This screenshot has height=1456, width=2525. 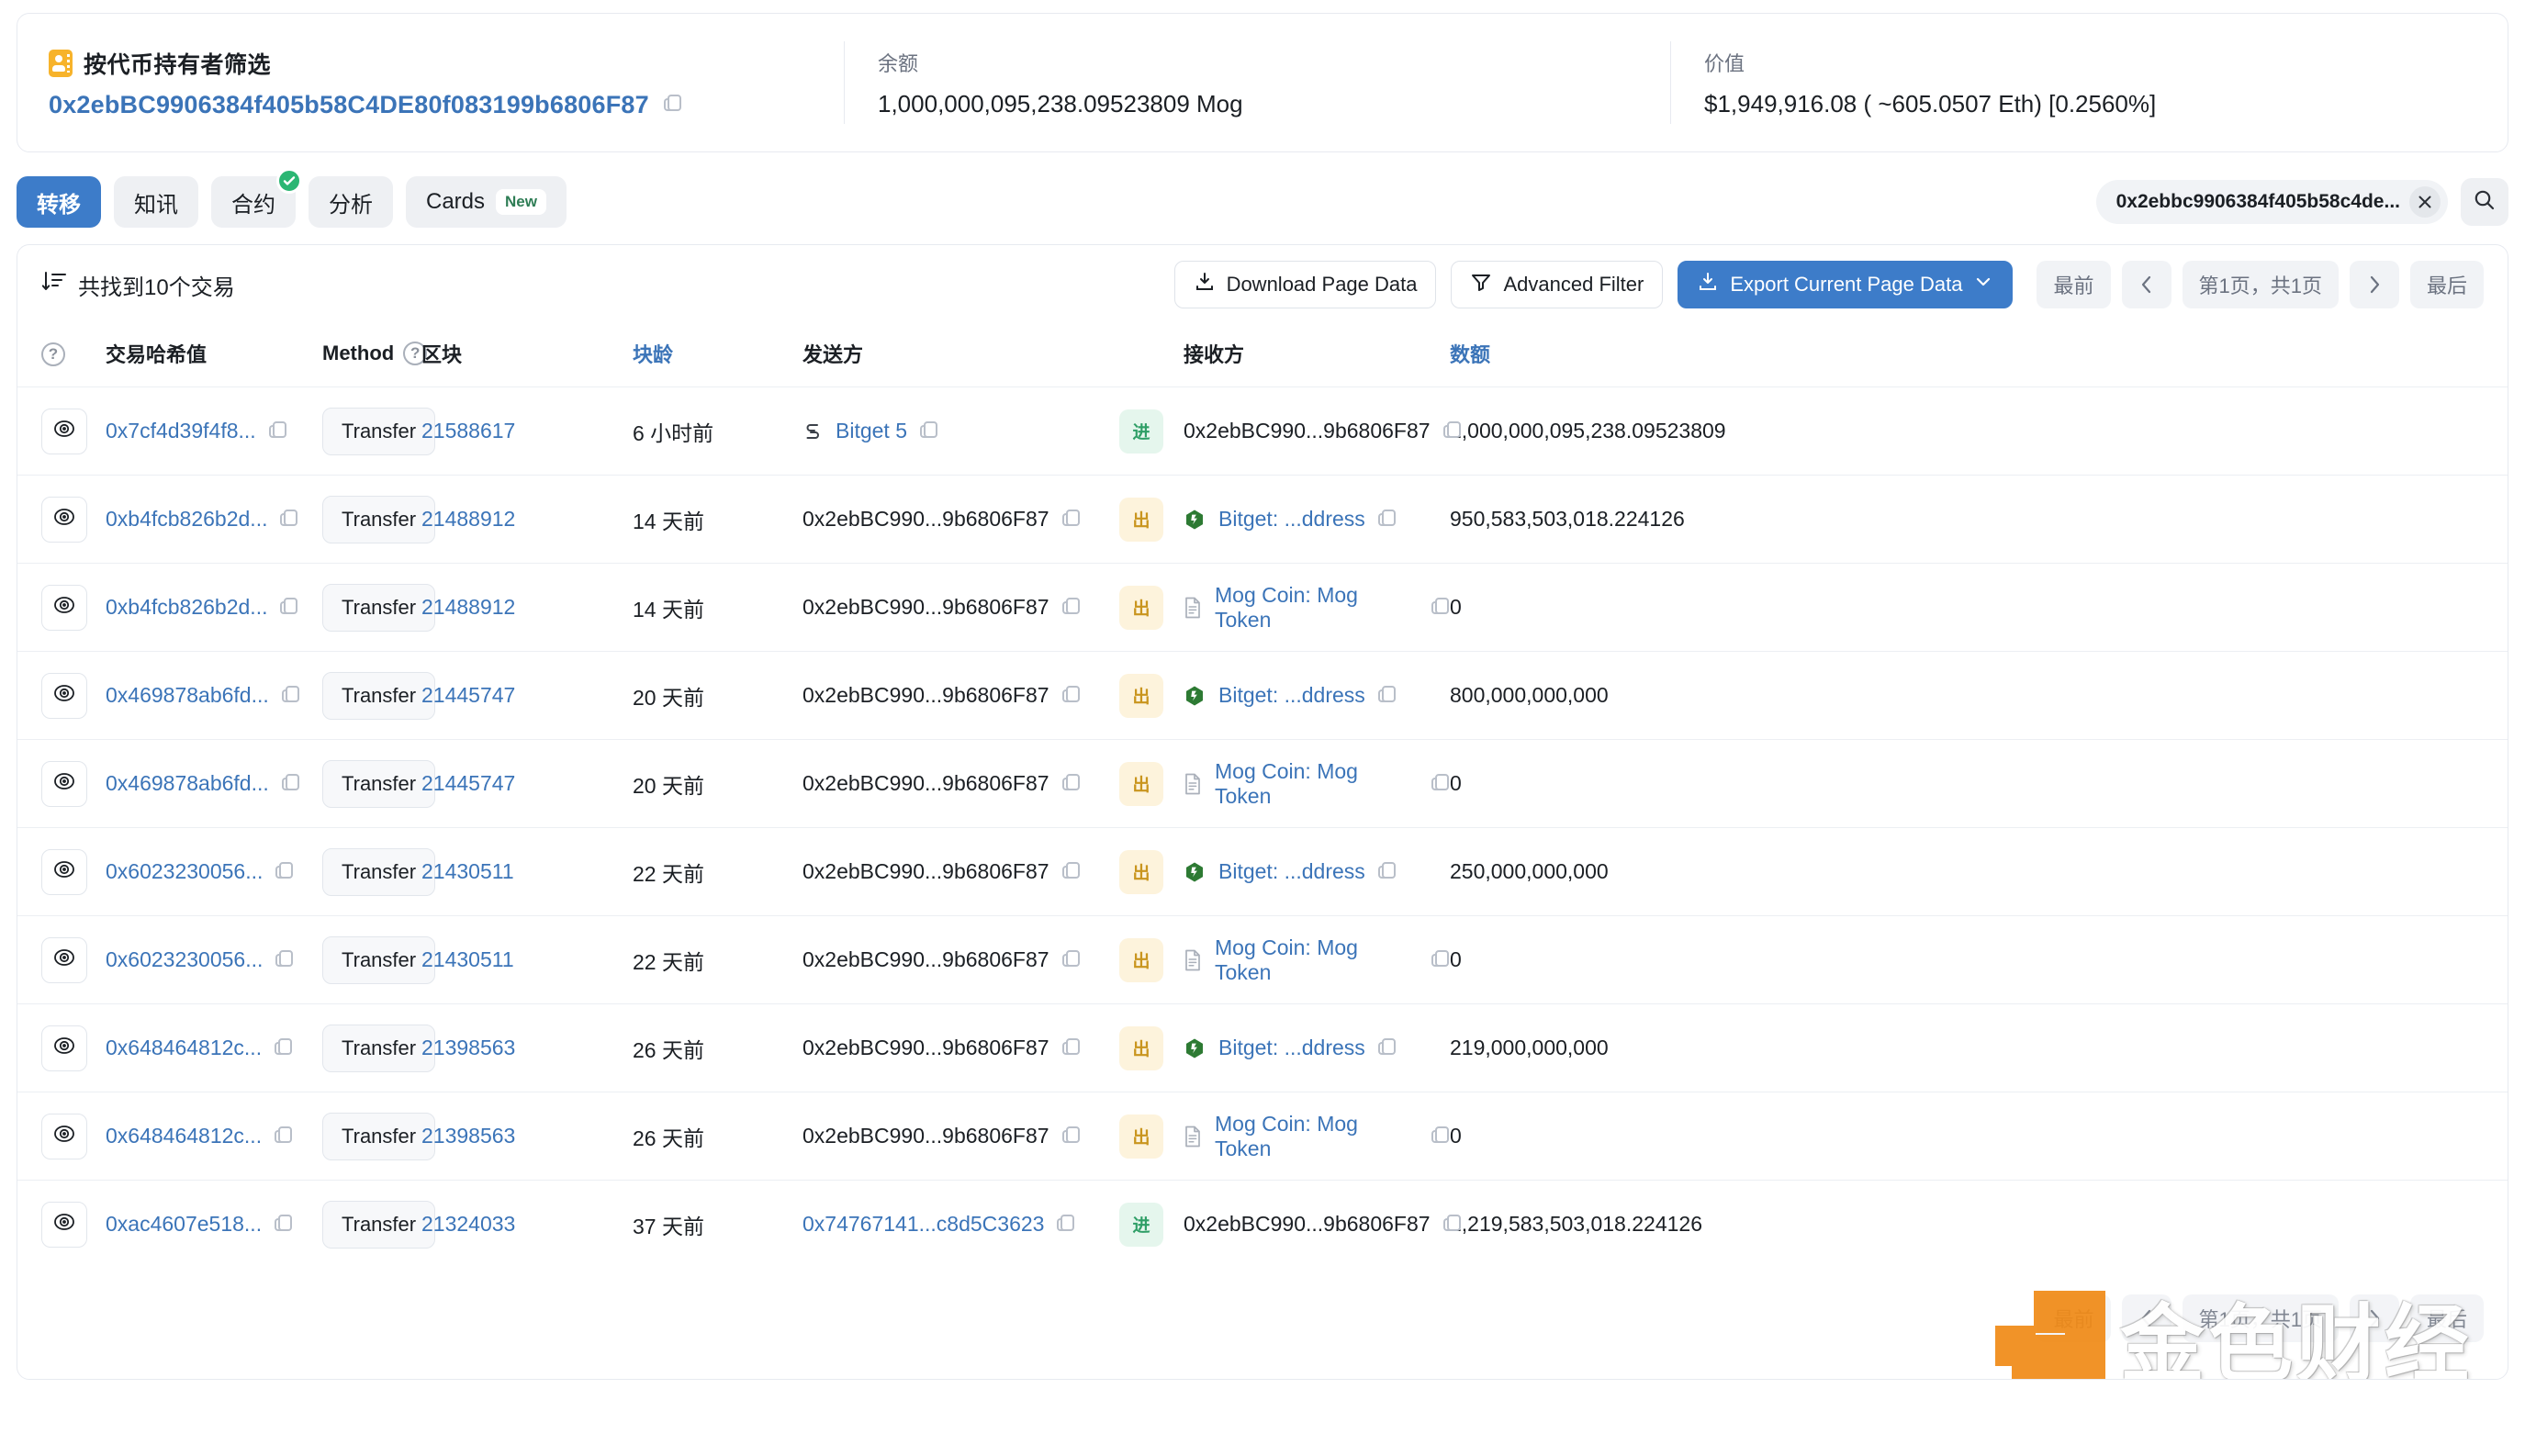 What do you see at coordinates (872, 431) in the screenshot?
I see `from-address: Bitget 5` at bounding box center [872, 431].